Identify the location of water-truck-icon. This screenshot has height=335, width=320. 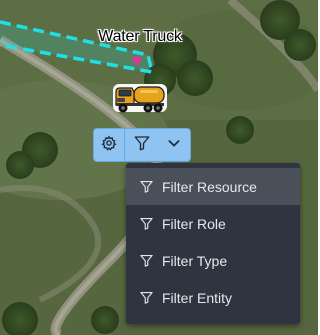
(140, 98).